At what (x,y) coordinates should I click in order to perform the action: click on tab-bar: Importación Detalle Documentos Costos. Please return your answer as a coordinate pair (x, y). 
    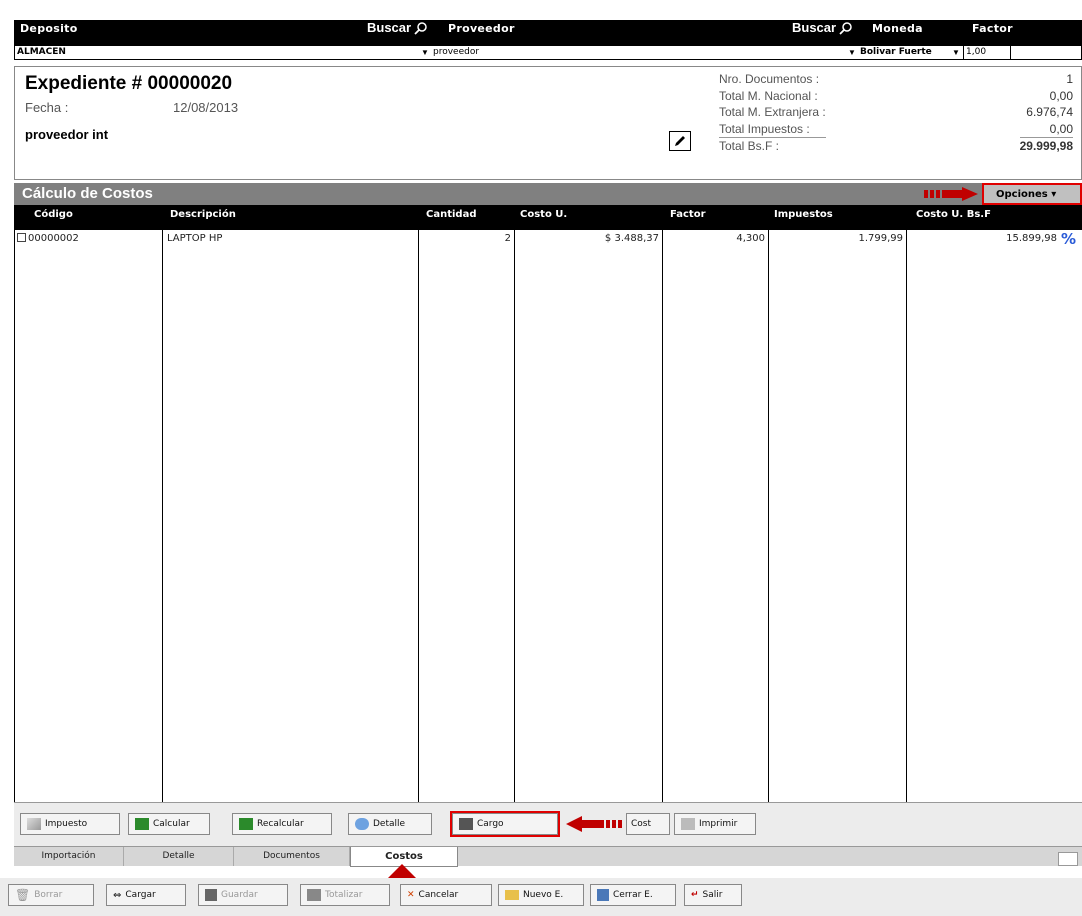
    Looking at the image, I should click on (548, 856).